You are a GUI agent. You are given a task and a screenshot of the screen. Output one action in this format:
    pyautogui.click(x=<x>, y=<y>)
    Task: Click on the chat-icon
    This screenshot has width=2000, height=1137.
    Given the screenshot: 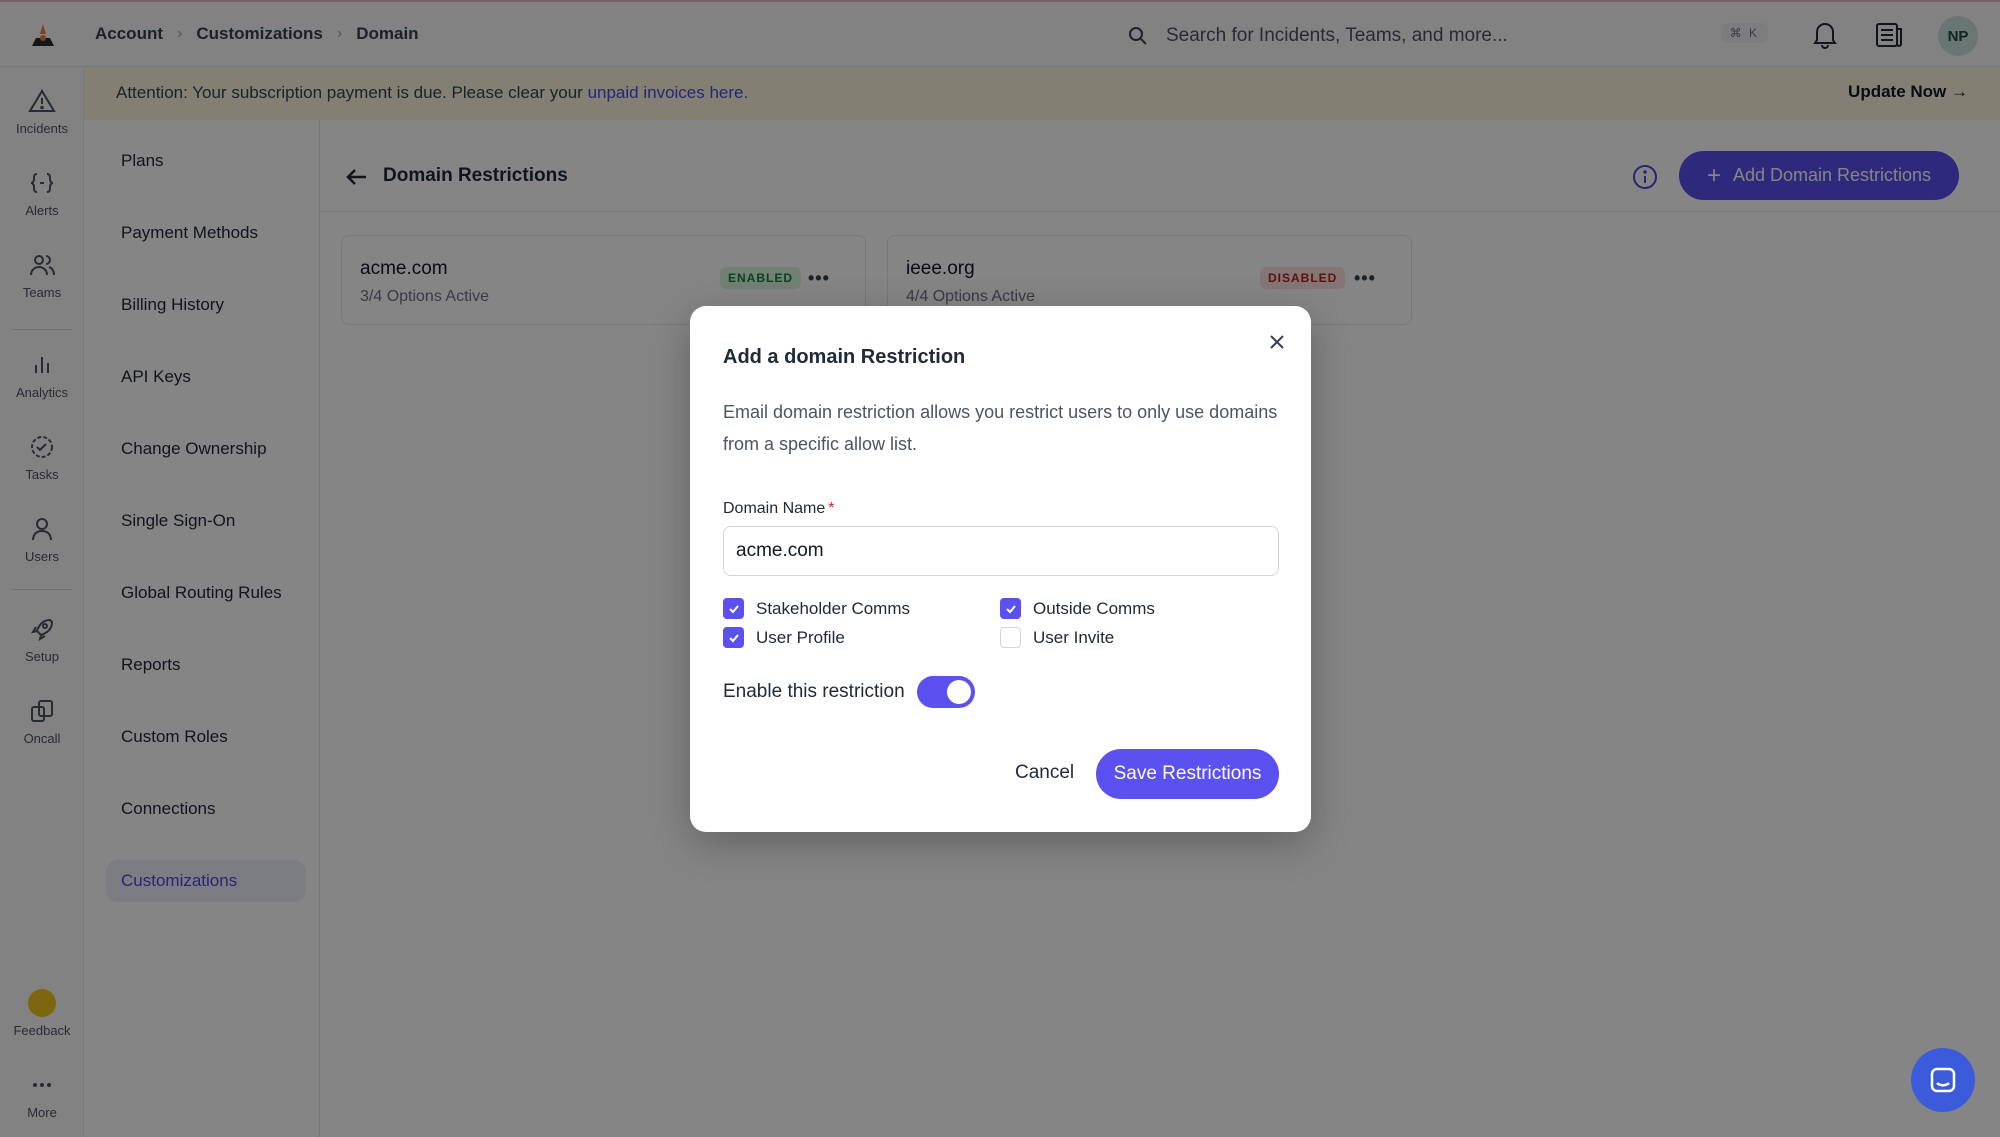 What is the action you would take?
    pyautogui.click(x=1943, y=1080)
    